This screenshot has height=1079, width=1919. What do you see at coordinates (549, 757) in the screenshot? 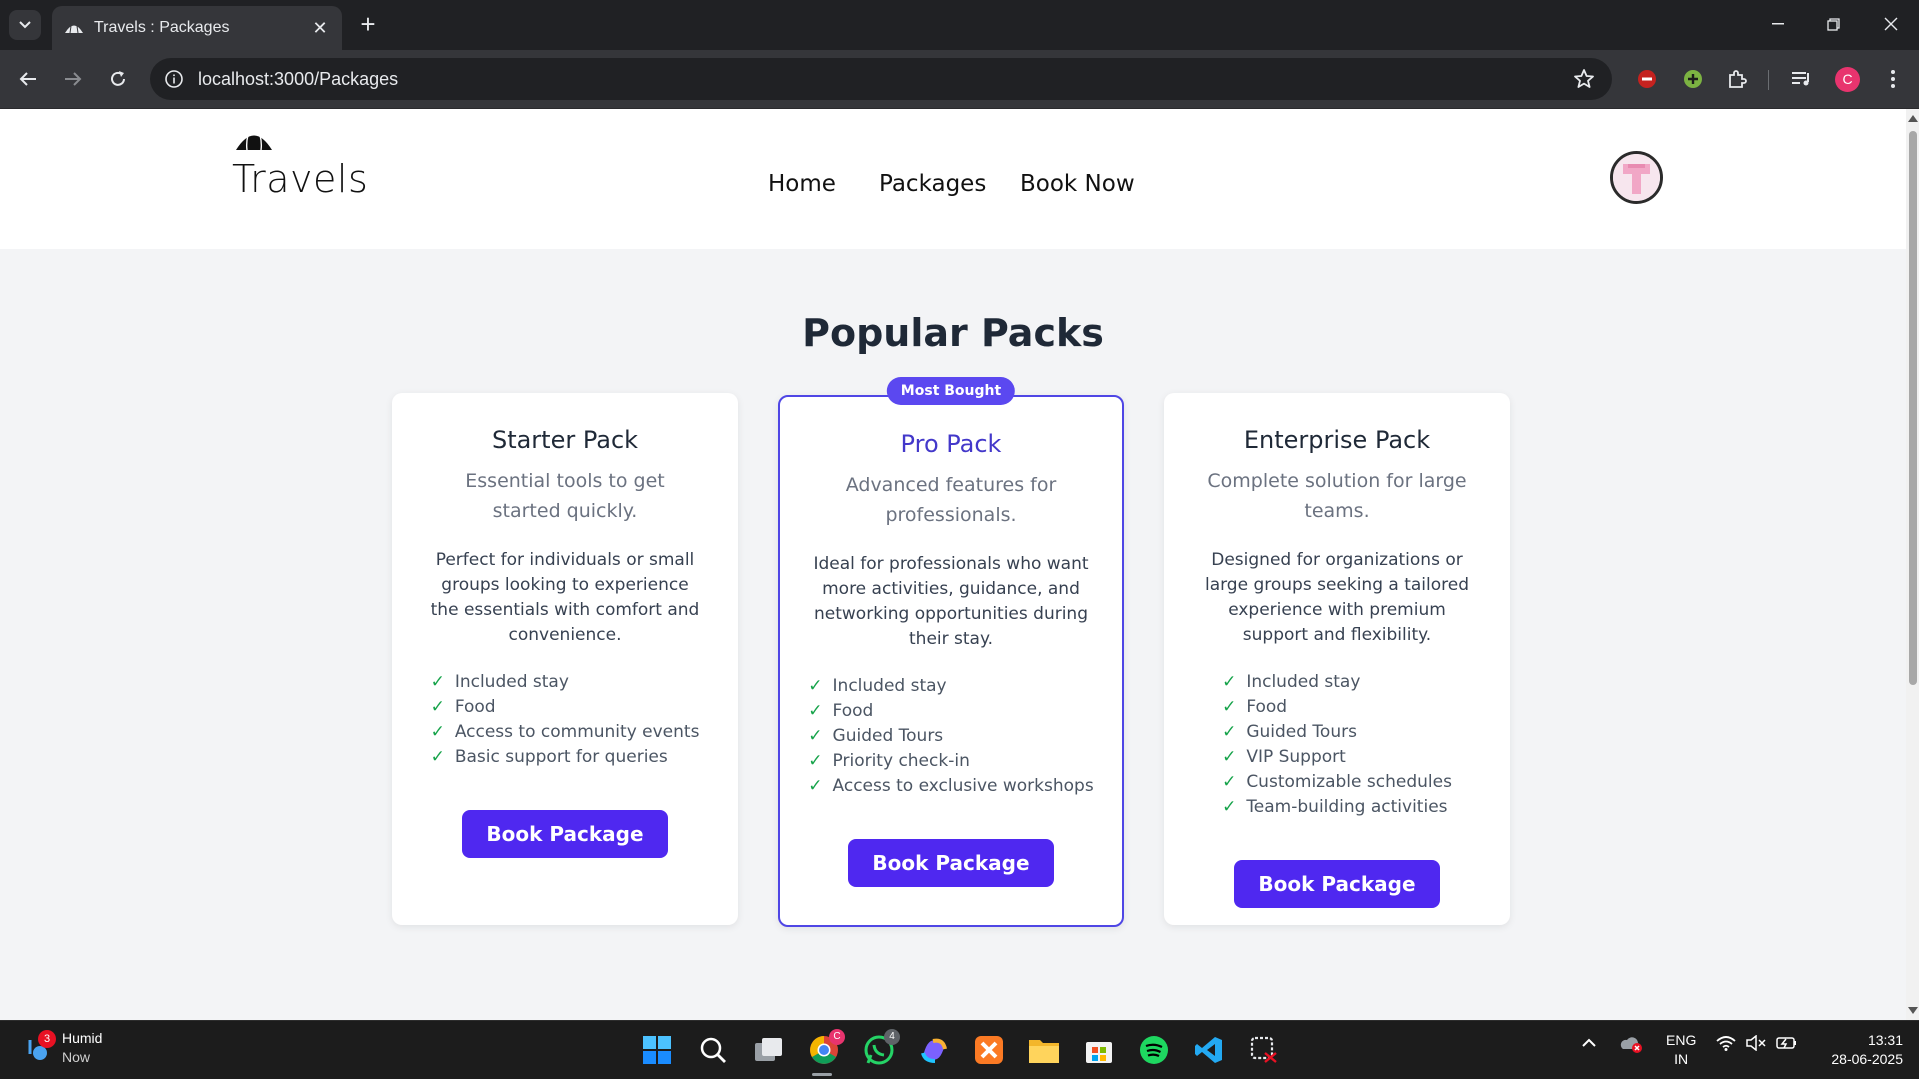
I see `feature-item: ✓ Basic support for queries` at bounding box center [549, 757].